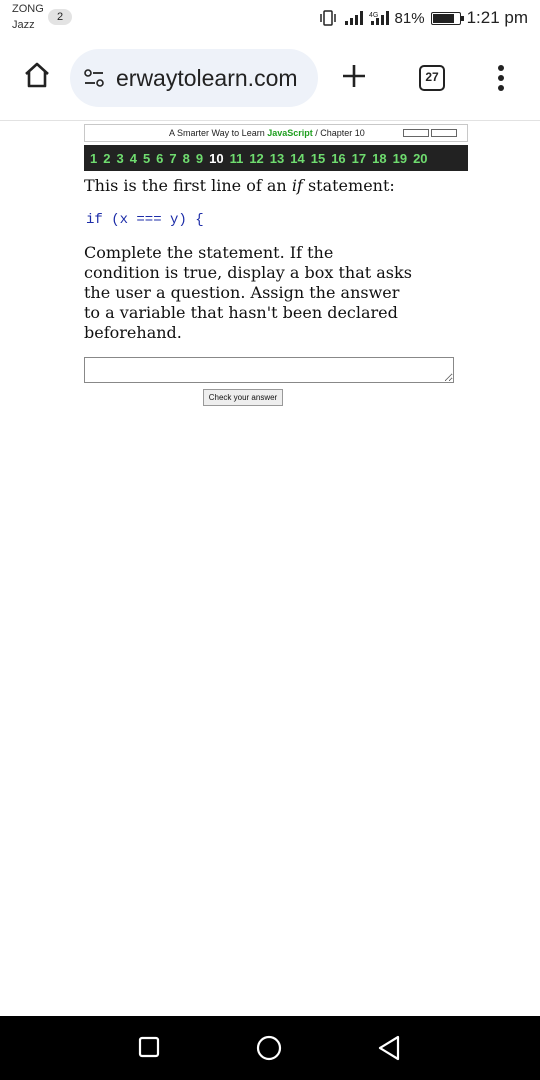  What do you see at coordinates (37, 75) in the screenshot?
I see `home-icon` at bounding box center [37, 75].